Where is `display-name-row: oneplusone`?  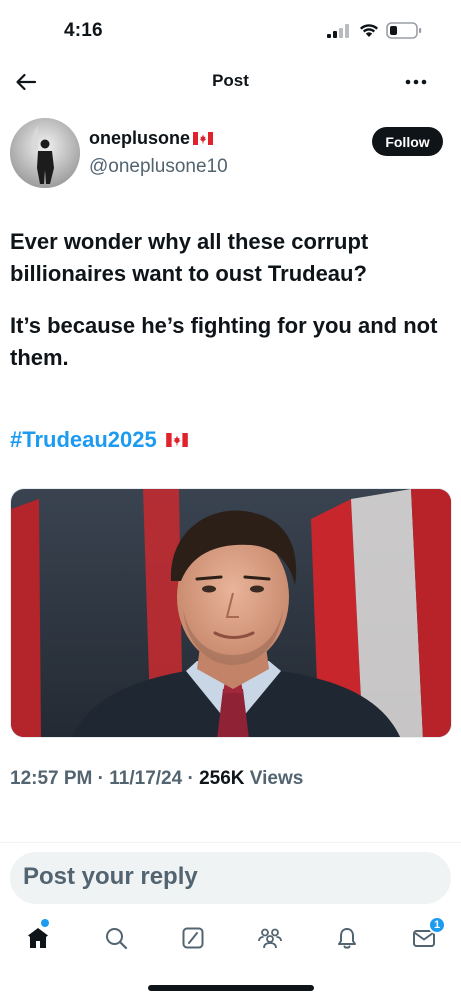
display-name-row: oneplusone is located at coordinates (151, 138).